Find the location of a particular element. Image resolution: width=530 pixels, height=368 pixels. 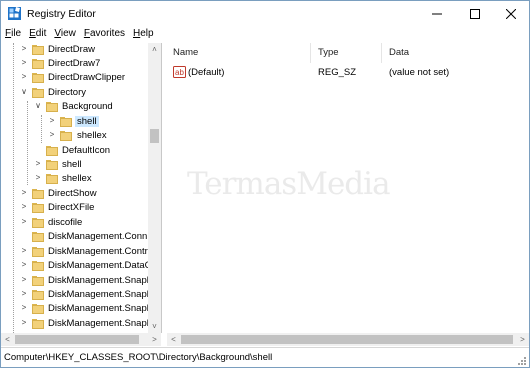

tree-item-directory-shell: > shell is located at coordinates (75, 165).